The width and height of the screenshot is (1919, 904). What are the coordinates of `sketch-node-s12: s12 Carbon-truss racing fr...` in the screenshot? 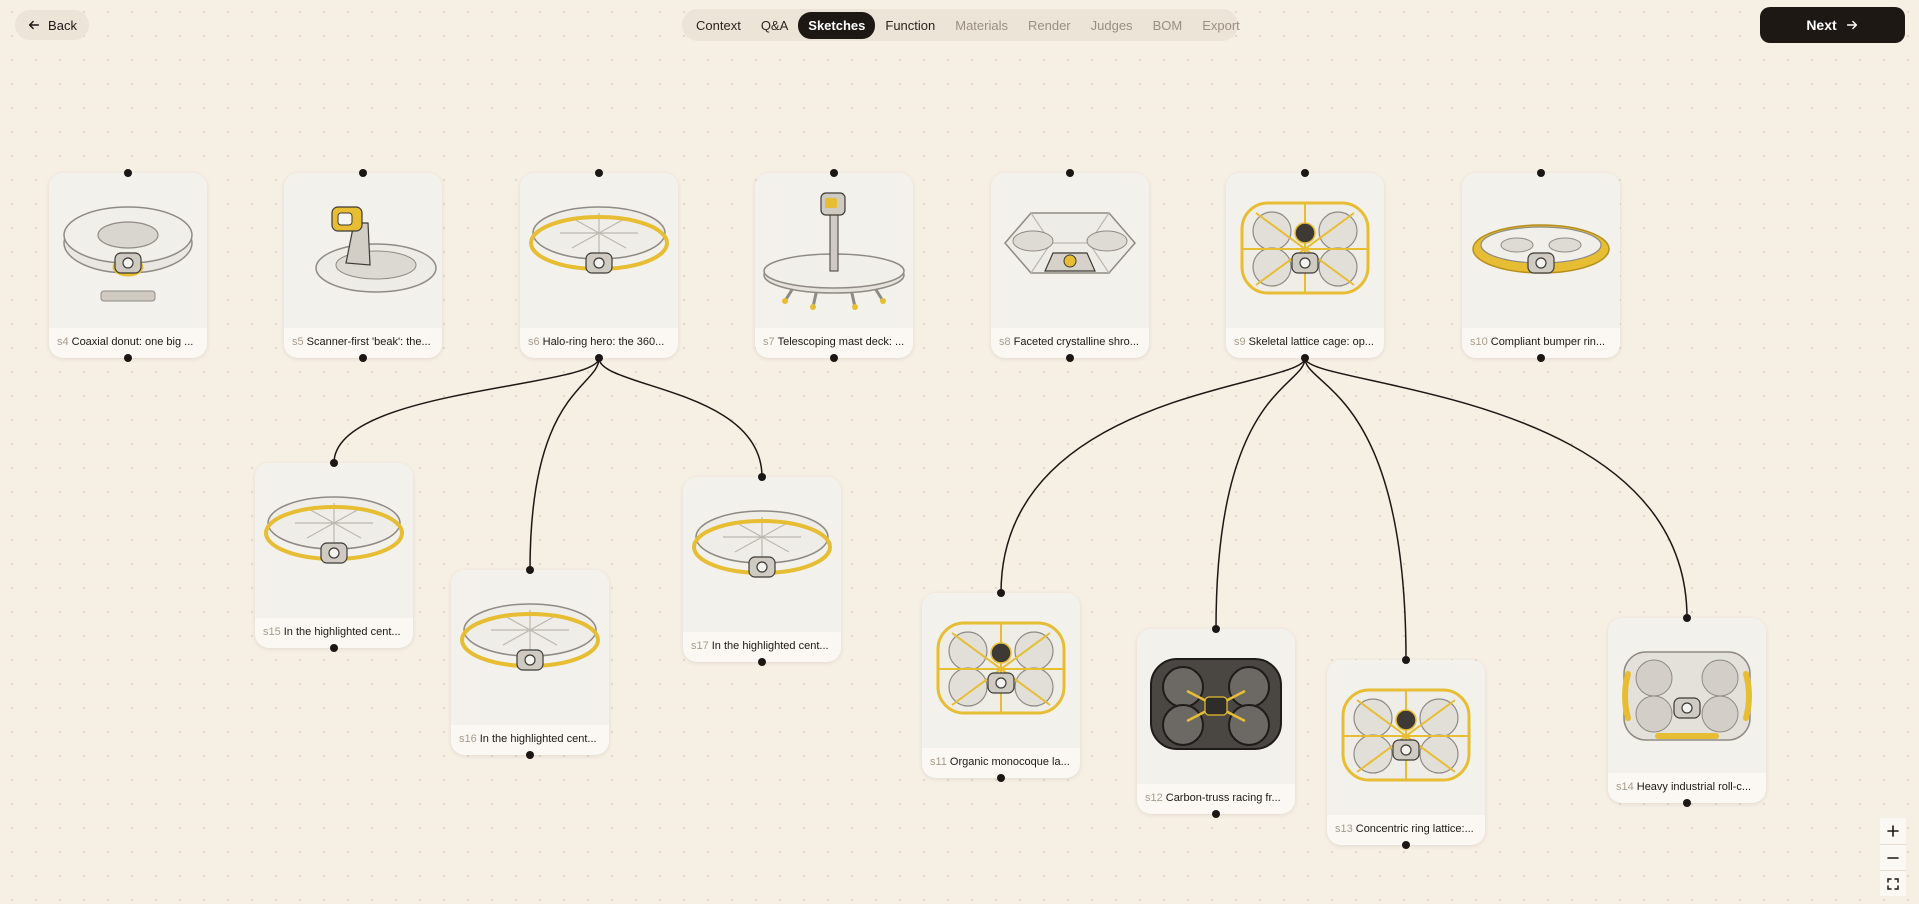 It's located at (1216, 721).